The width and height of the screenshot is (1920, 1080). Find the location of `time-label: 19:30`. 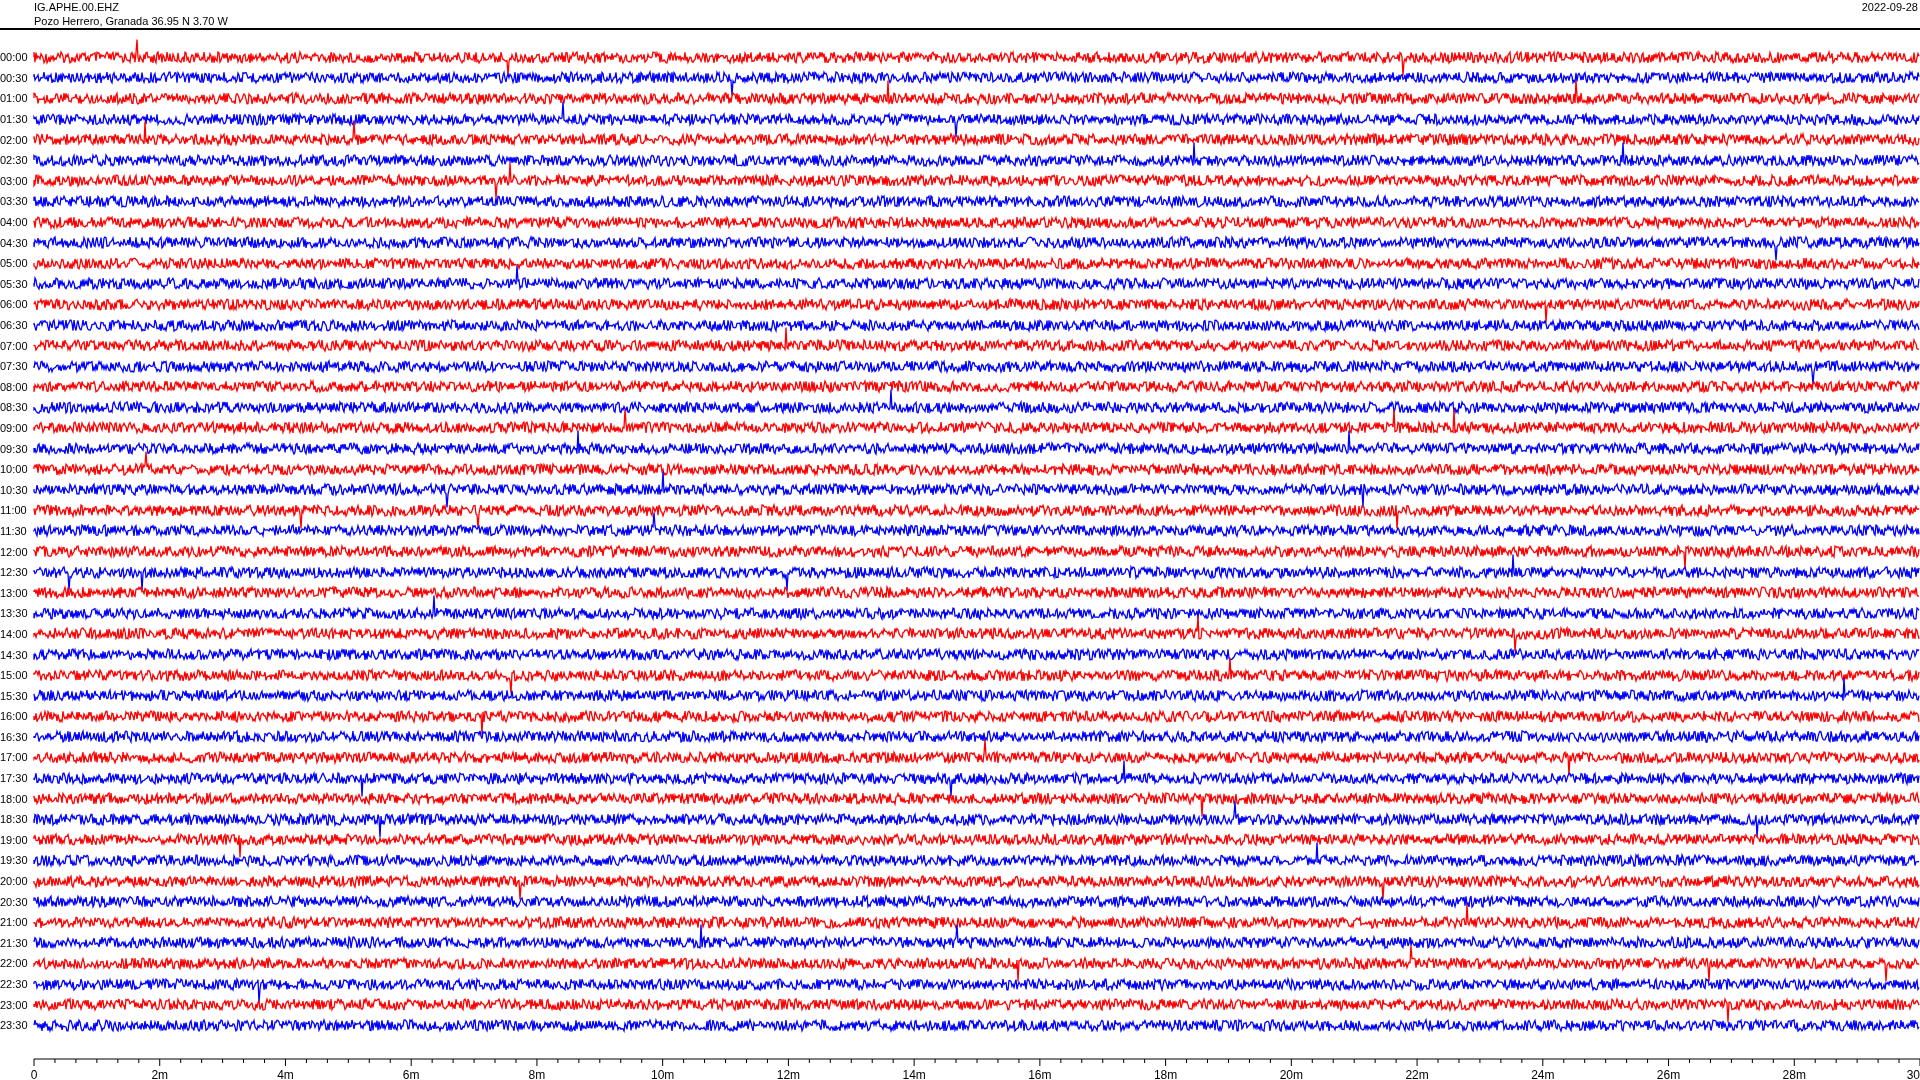

time-label: 19:30 is located at coordinates (14, 860).